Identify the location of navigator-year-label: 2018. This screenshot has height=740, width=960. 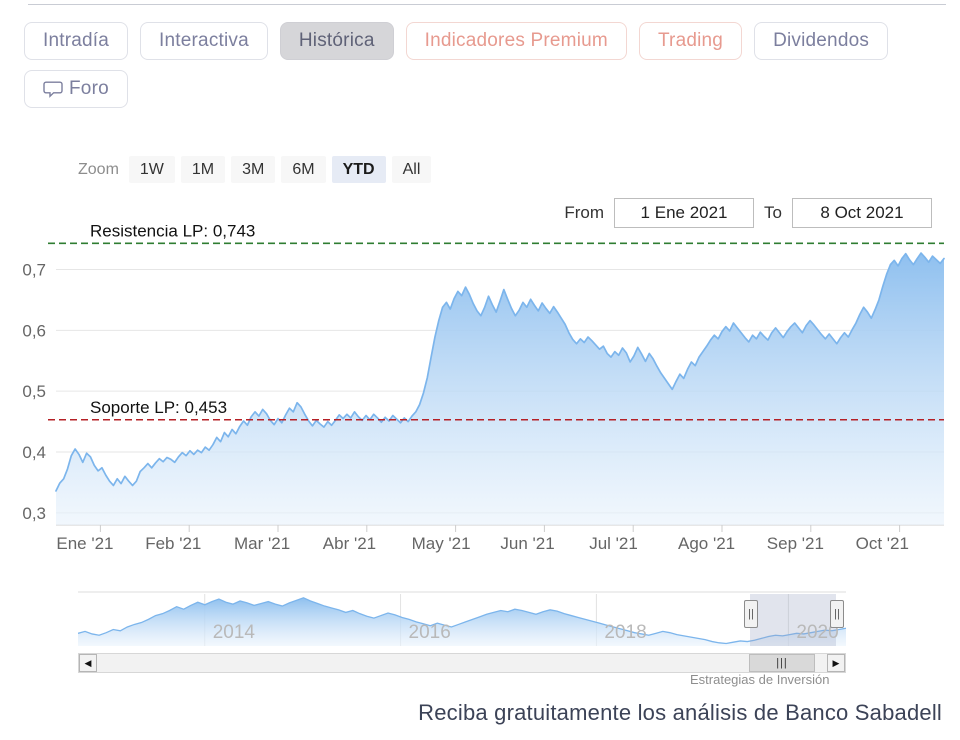
(625, 632).